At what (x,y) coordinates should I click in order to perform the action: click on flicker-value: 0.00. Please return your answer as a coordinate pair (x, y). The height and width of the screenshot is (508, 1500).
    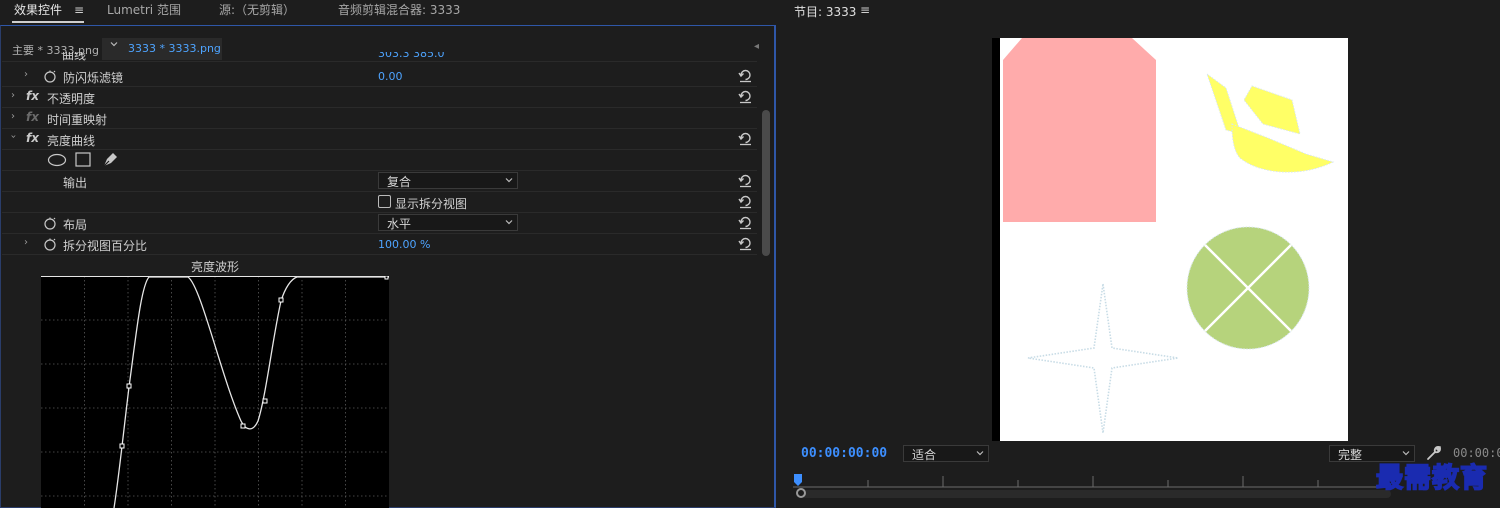
    Looking at the image, I should click on (390, 76).